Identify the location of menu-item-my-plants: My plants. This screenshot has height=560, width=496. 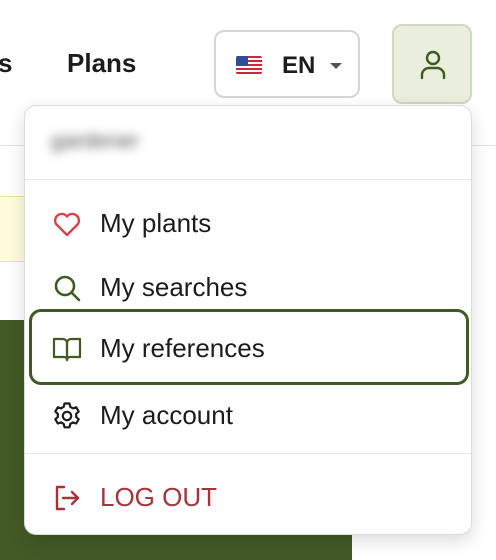
(249, 221).